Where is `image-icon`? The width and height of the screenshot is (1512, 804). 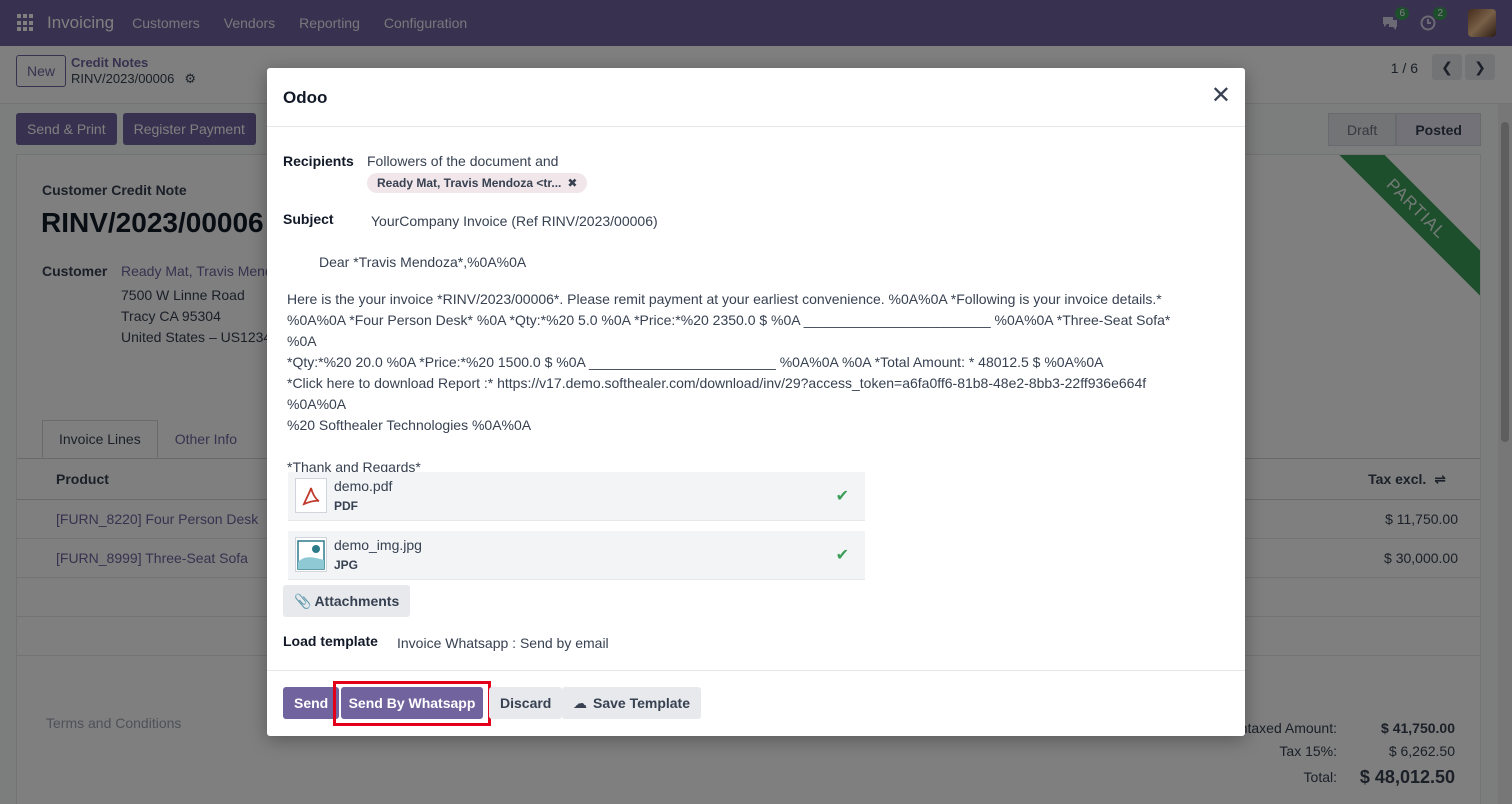 image-icon is located at coordinates (311, 554).